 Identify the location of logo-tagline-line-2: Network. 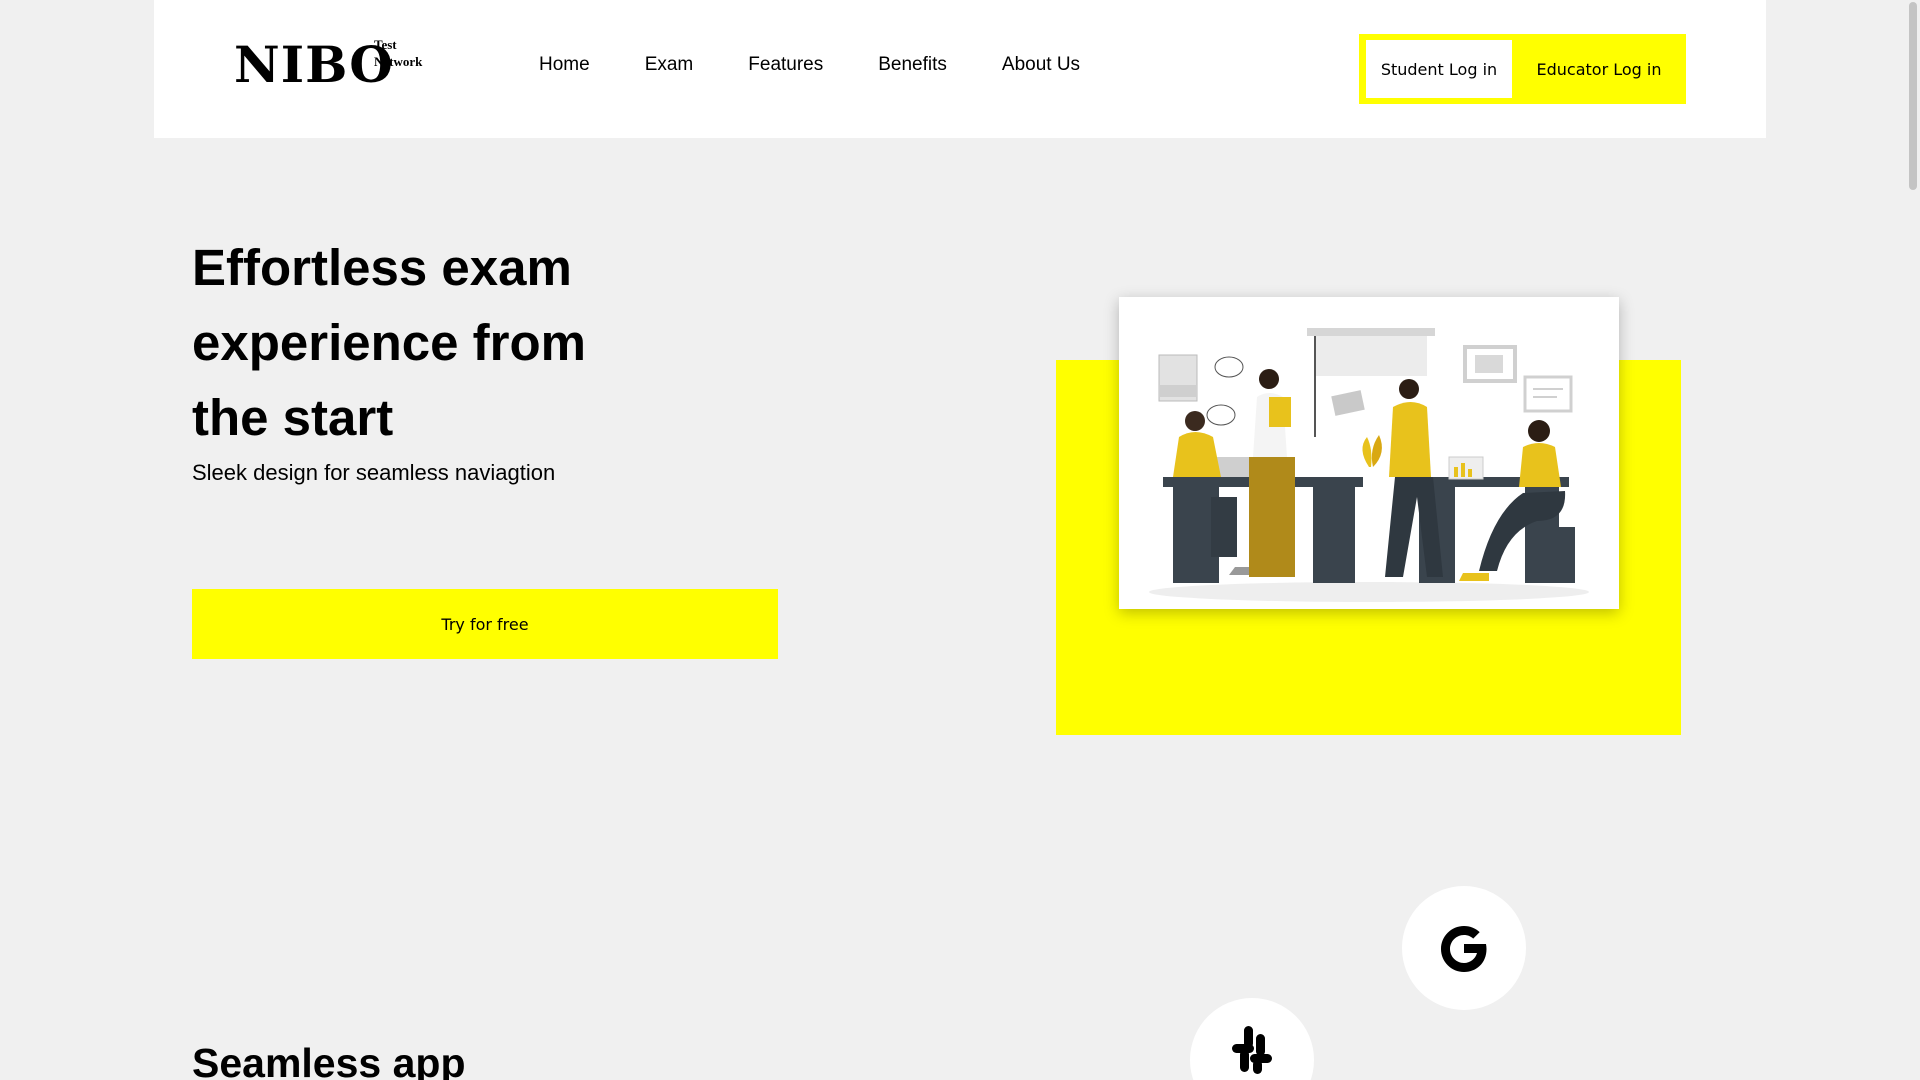
(398, 61).